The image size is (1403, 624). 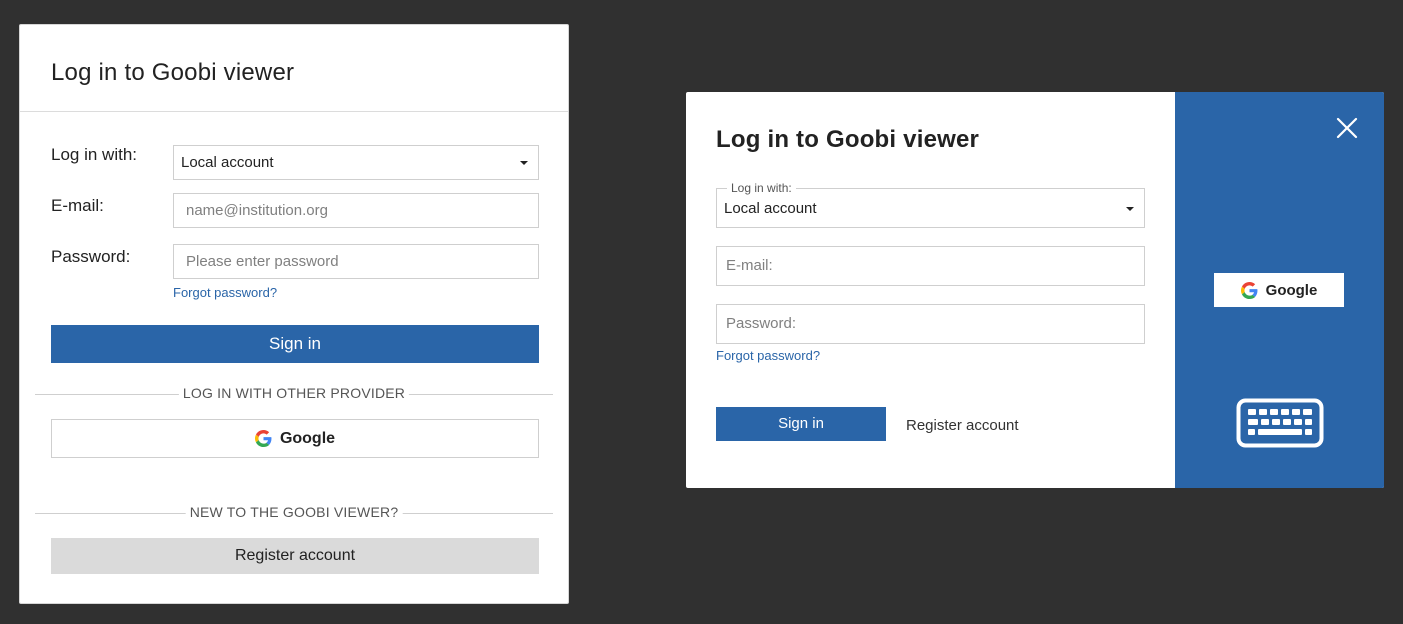 I want to click on provider-select: Local account, so click(x=356, y=162).